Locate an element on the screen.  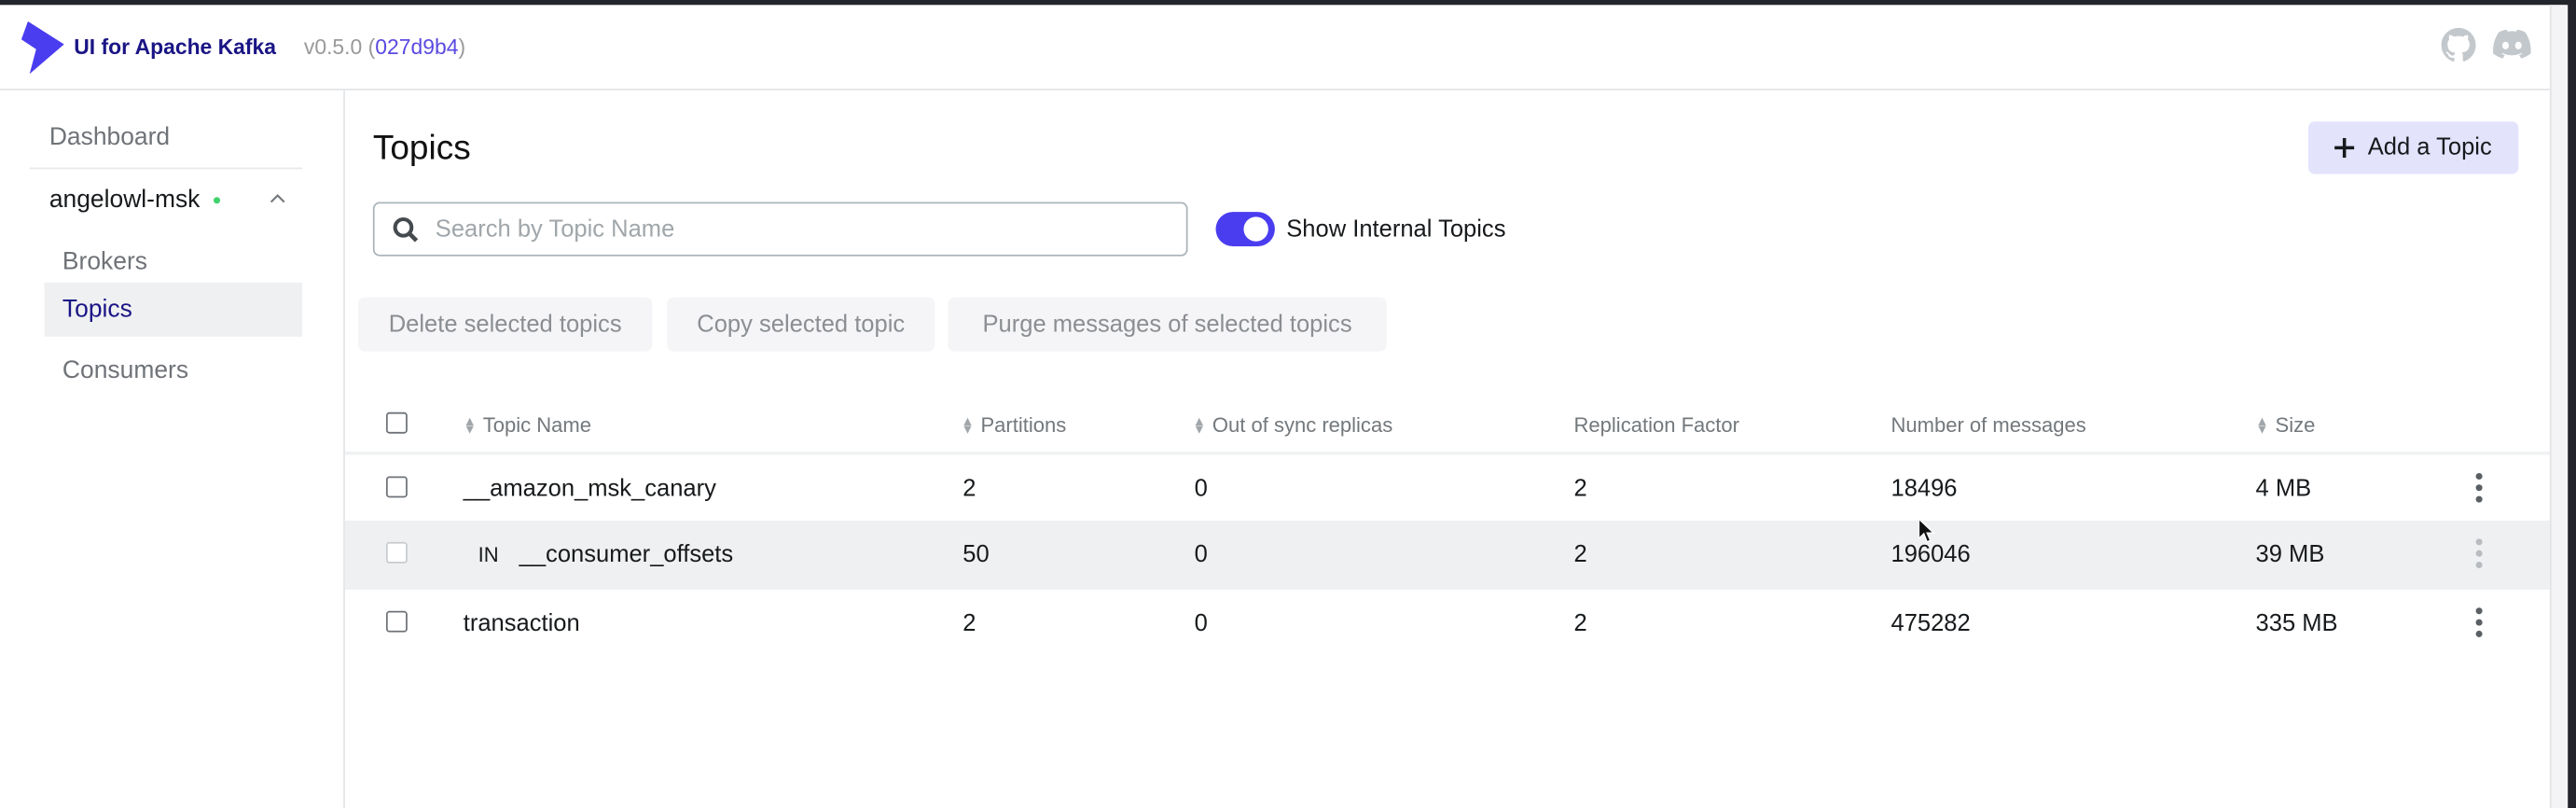
add-topic-button: Add a Topic is located at coordinates (2413, 147).